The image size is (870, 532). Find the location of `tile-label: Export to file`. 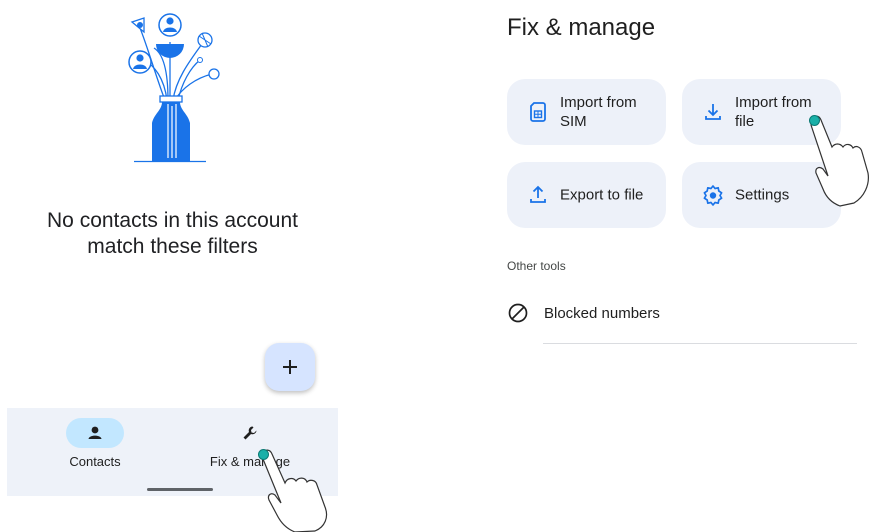

tile-label: Export to file is located at coordinates (602, 195).